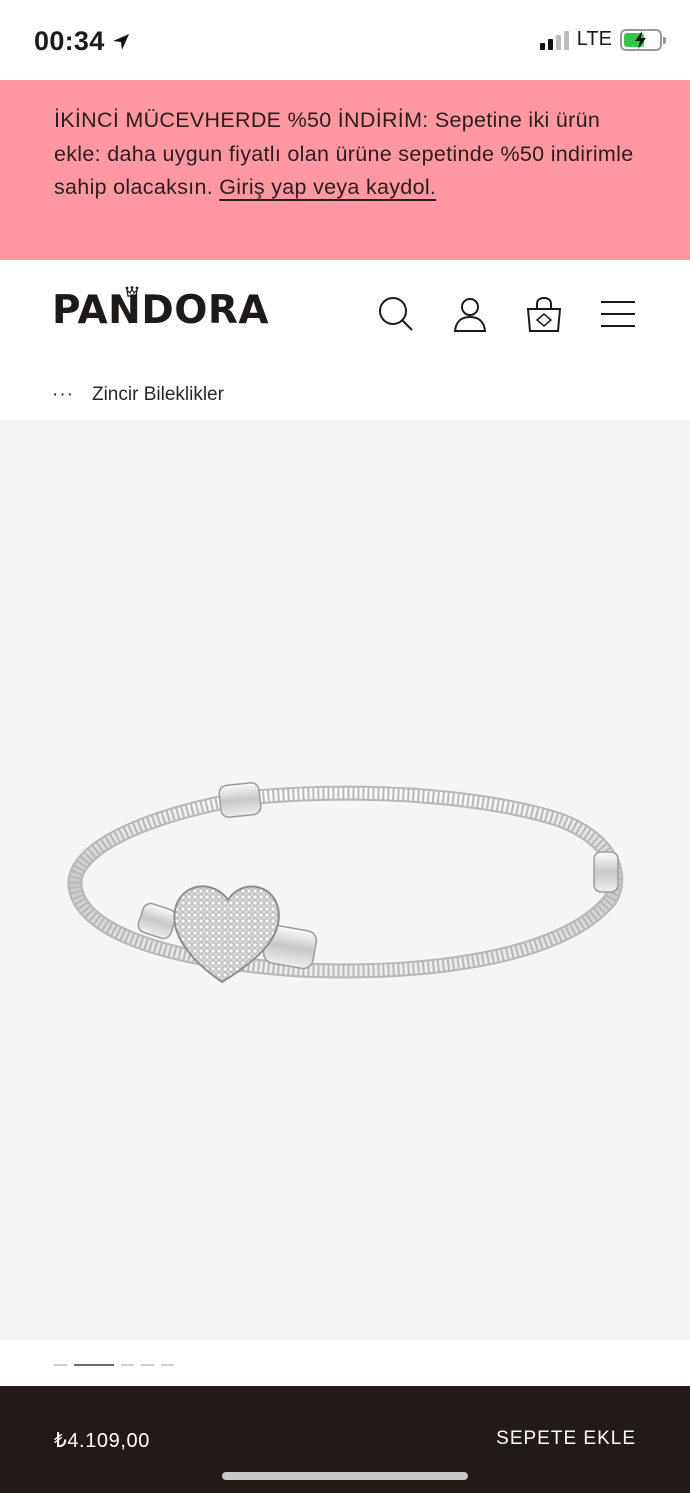 The width and height of the screenshot is (690, 1493). Describe the element at coordinates (102, 1441) in the screenshot. I see `product-price: ₺4.109,00` at that location.